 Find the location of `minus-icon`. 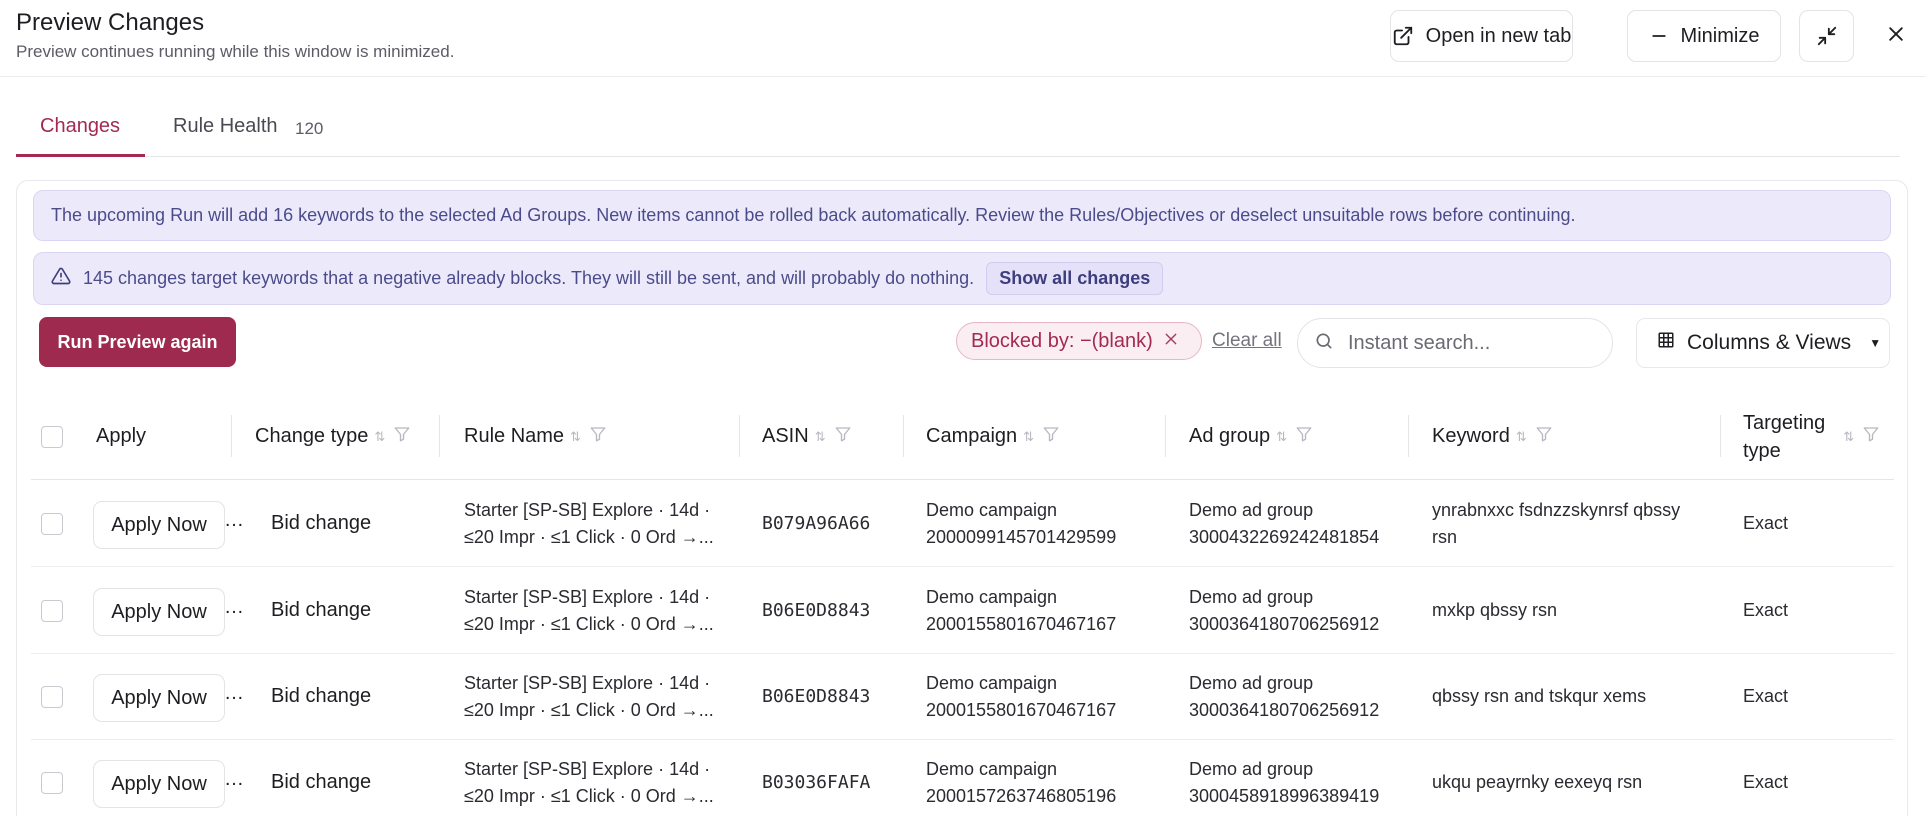

minus-icon is located at coordinates (1659, 36).